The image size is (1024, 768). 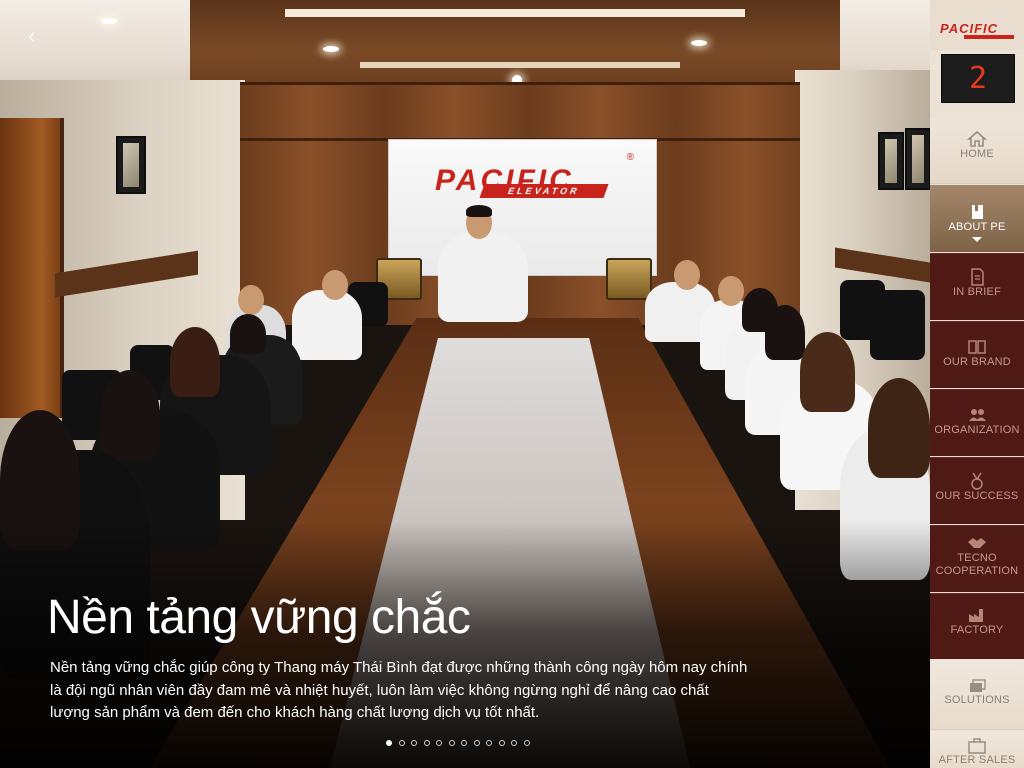 I want to click on prev-slide-button: ‹, so click(x=38, y=36).